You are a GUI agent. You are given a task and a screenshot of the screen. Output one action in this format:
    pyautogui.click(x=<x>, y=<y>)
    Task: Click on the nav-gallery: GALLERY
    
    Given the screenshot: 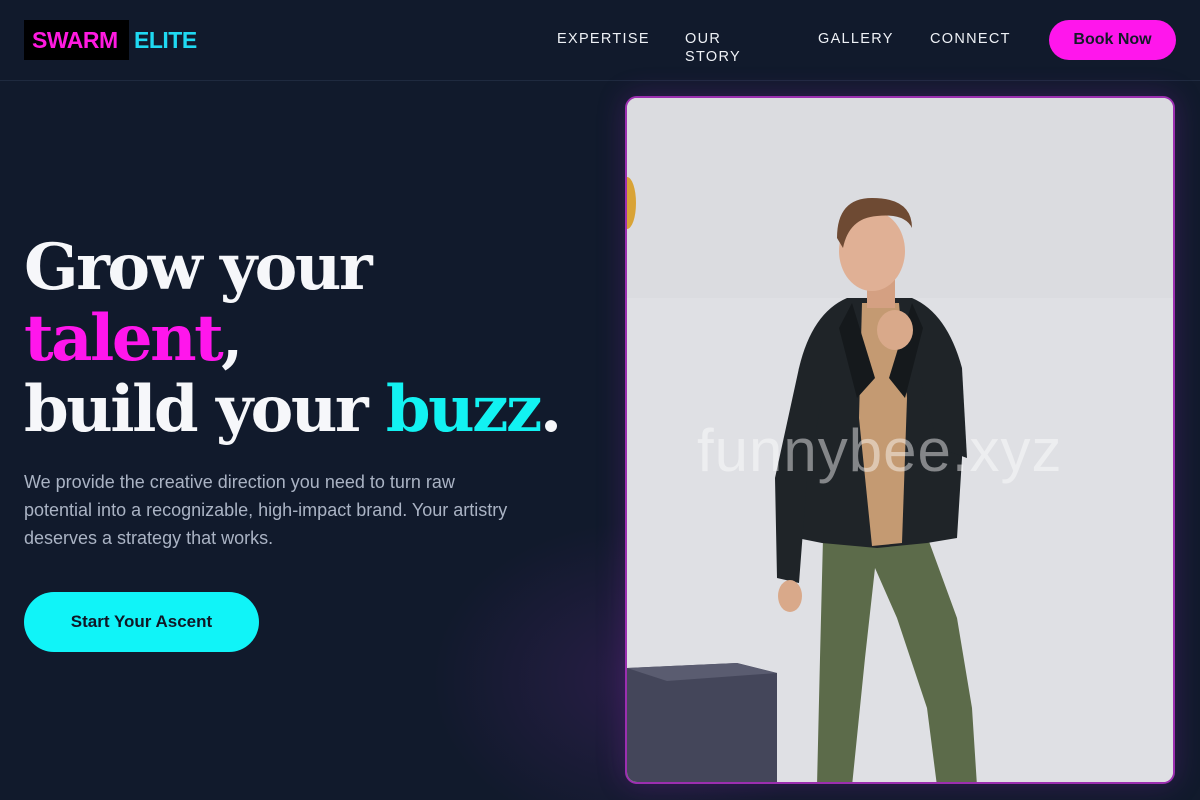 What is the action you would take?
    pyautogui.click(x=856, y=39)
    